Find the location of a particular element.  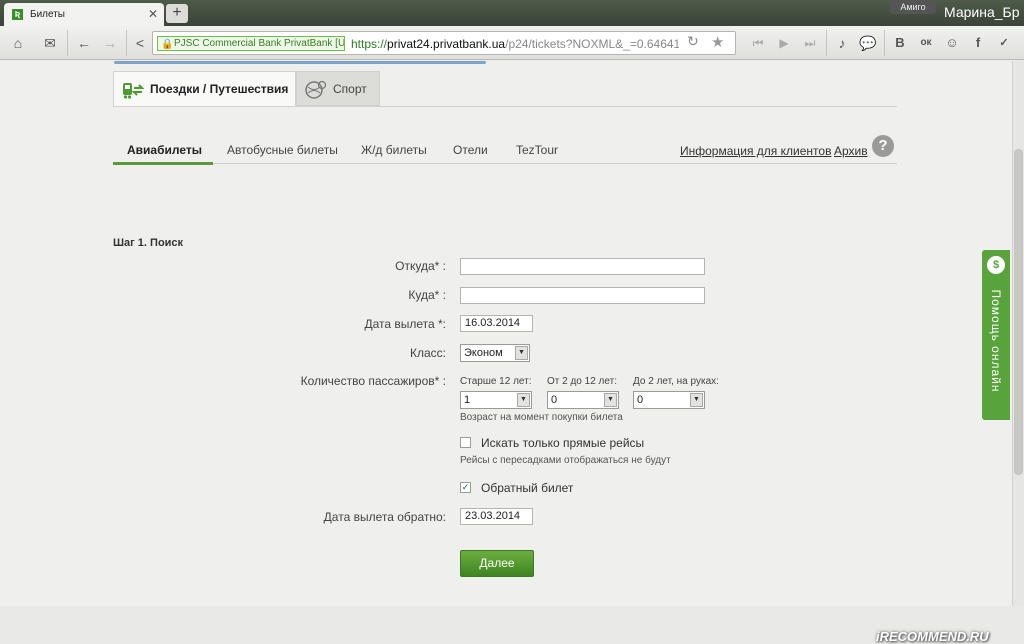

subtab-hotels: Отели is located at coordinates (470, 150).